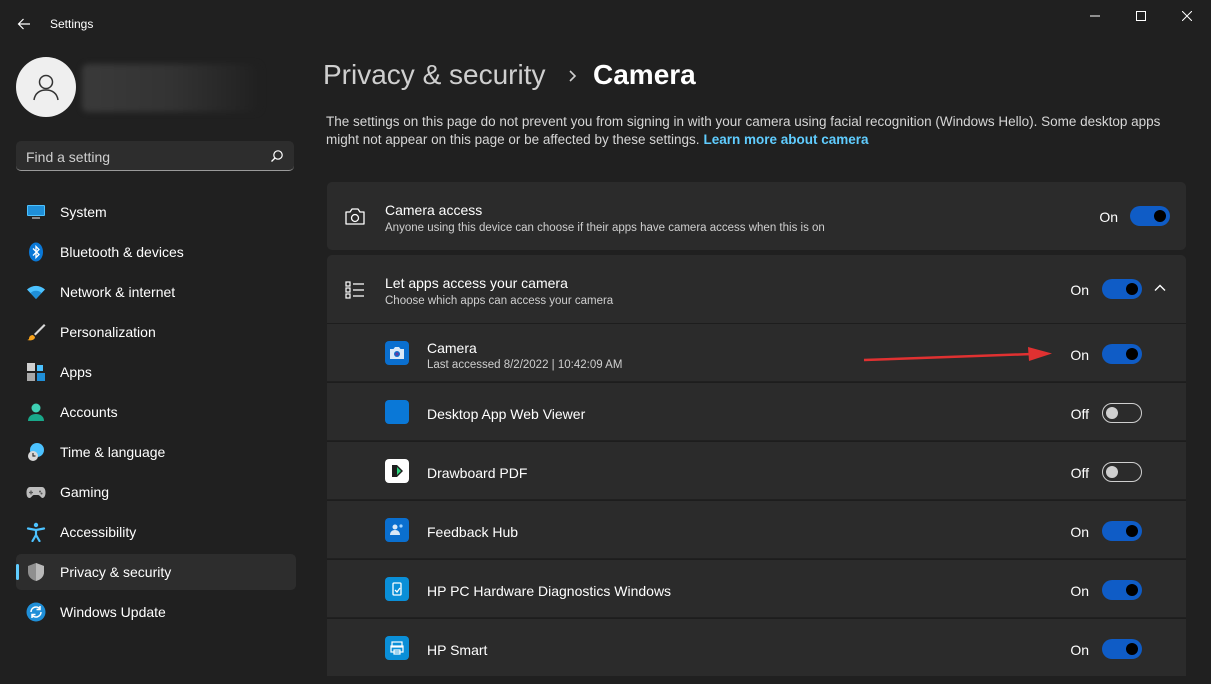  I want to click on sidebar-item-privacy-security: Privacy & security, so click(156, 572).